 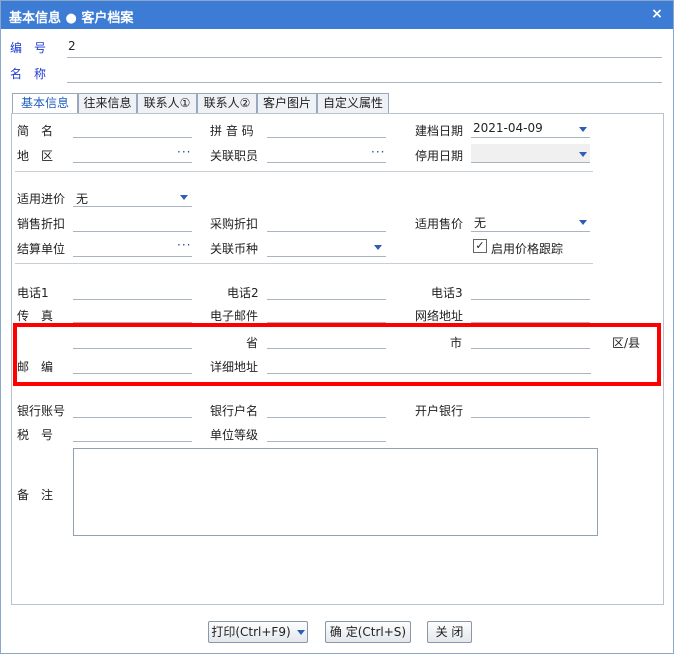 I want to click on related-currency-input, so click(x=326, y=256).